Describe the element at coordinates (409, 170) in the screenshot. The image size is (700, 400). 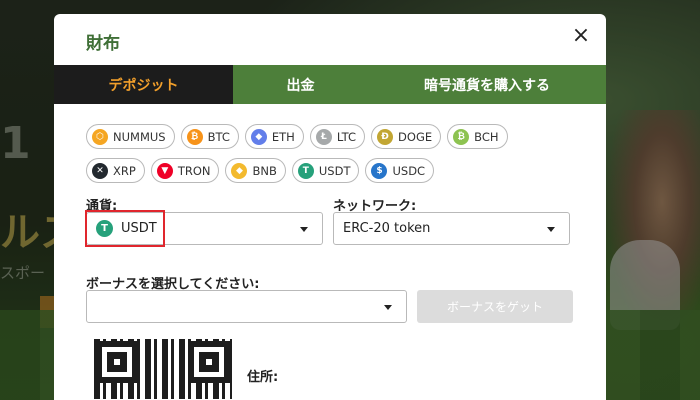
I see `currency-chip-label: USDC` at that location.